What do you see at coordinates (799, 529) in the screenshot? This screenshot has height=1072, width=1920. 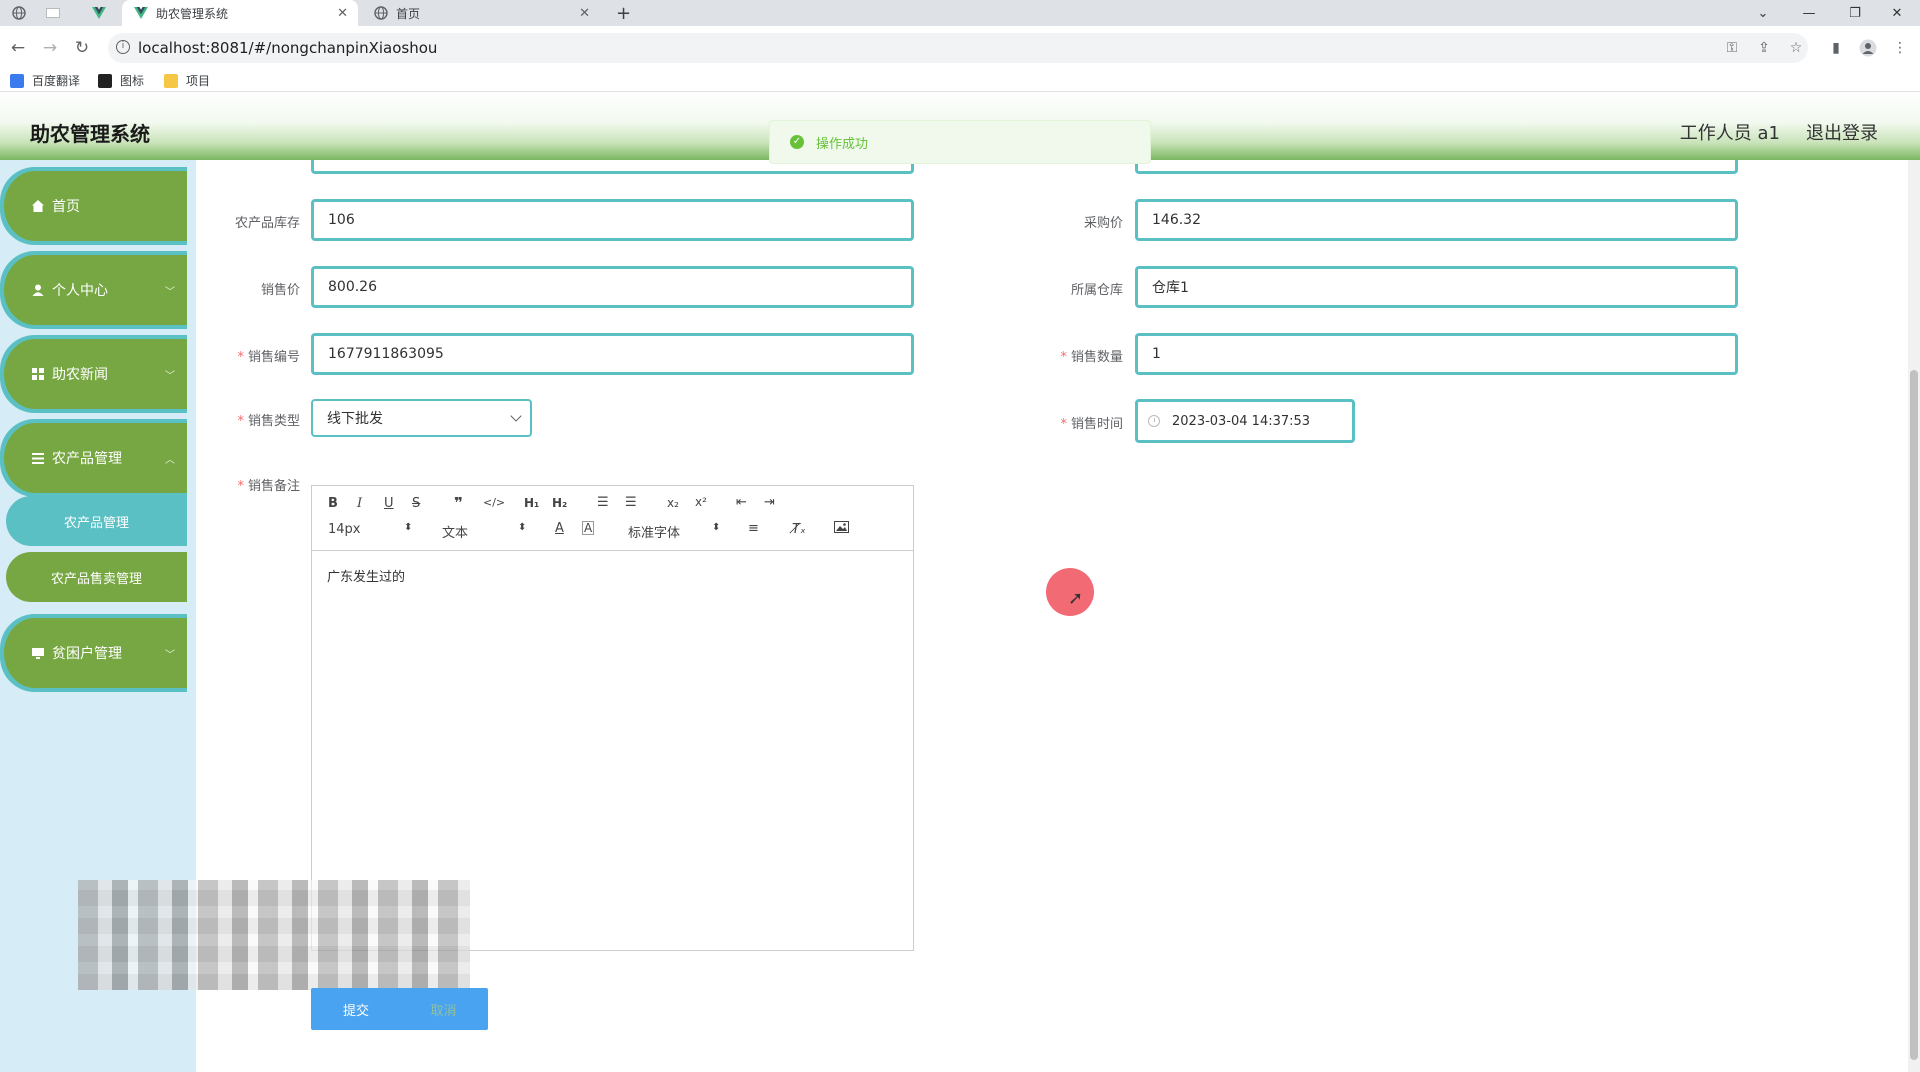 I see `clear-format-icon: T̸ₓ` at bounding box center [799, 529].